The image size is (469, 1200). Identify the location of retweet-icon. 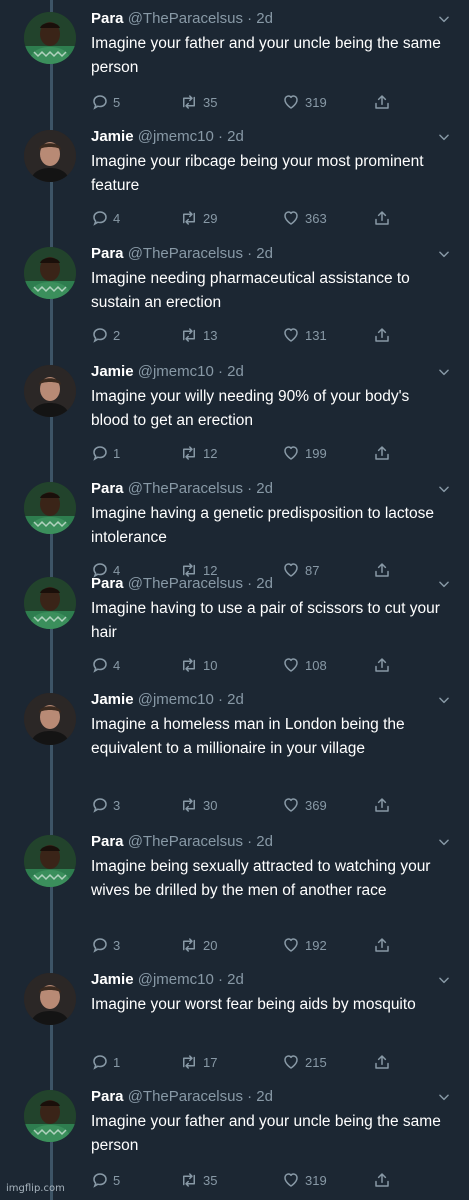
(189, 665).